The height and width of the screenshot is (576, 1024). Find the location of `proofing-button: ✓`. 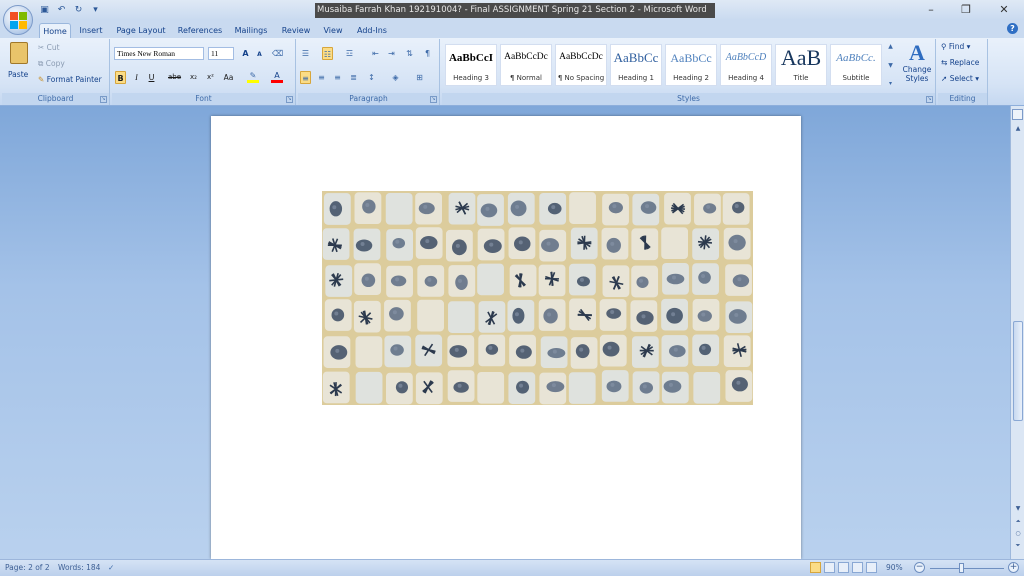

proofing-button: ✓ is located at coordinates (111, 567).